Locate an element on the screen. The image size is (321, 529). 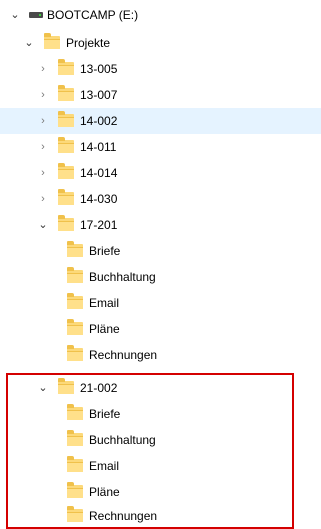
tree-item-folder-selected: › 14-002 is located at coordinates (160, 121).